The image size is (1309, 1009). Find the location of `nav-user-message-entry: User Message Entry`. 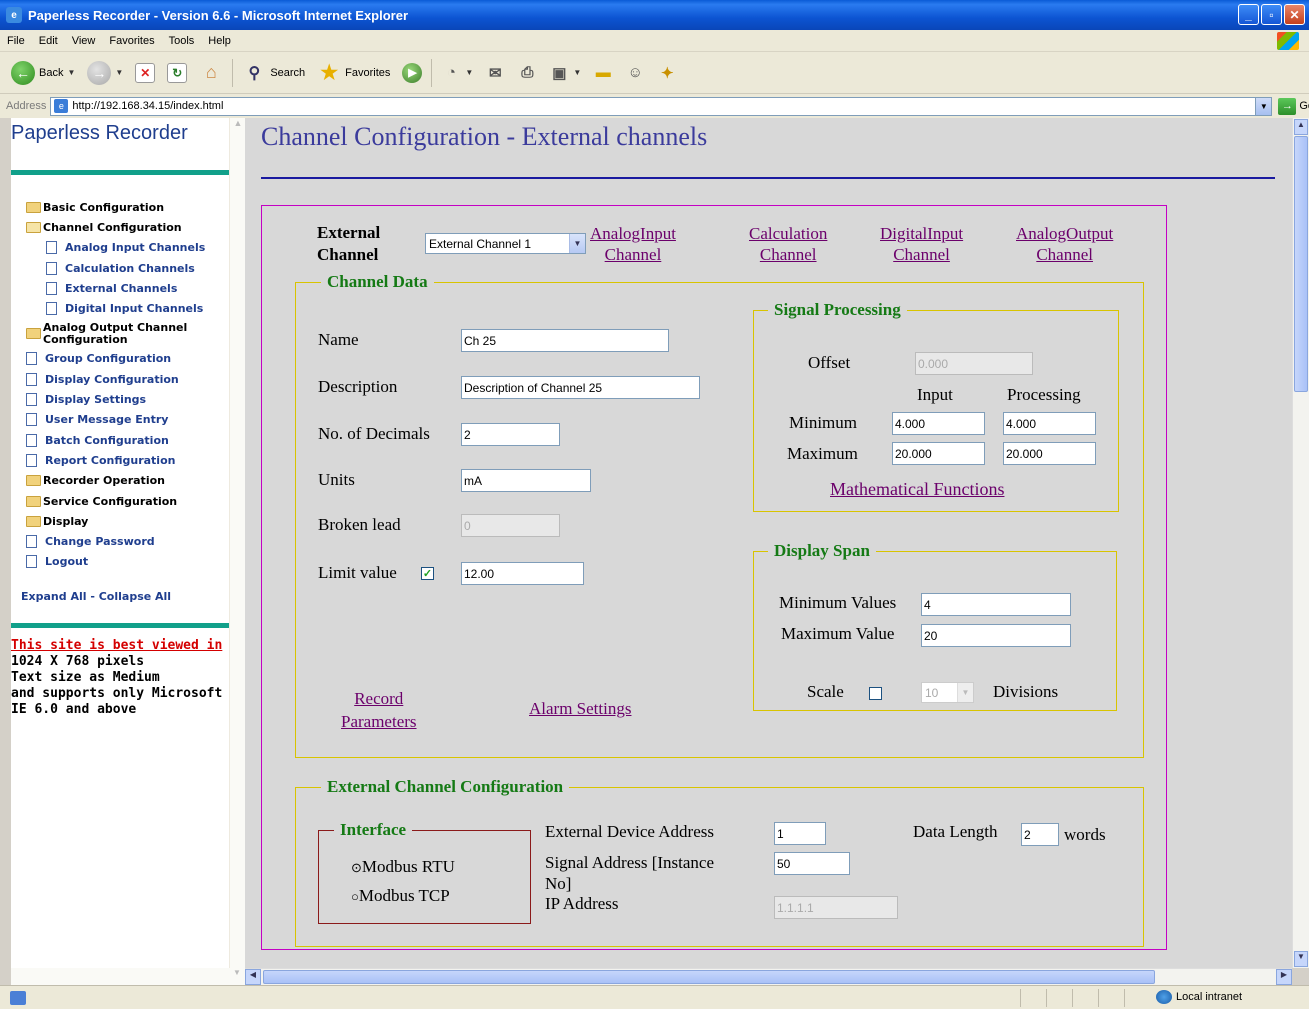

nav-user-message-entry: User Message Entry is located at coordinates (128, 420).